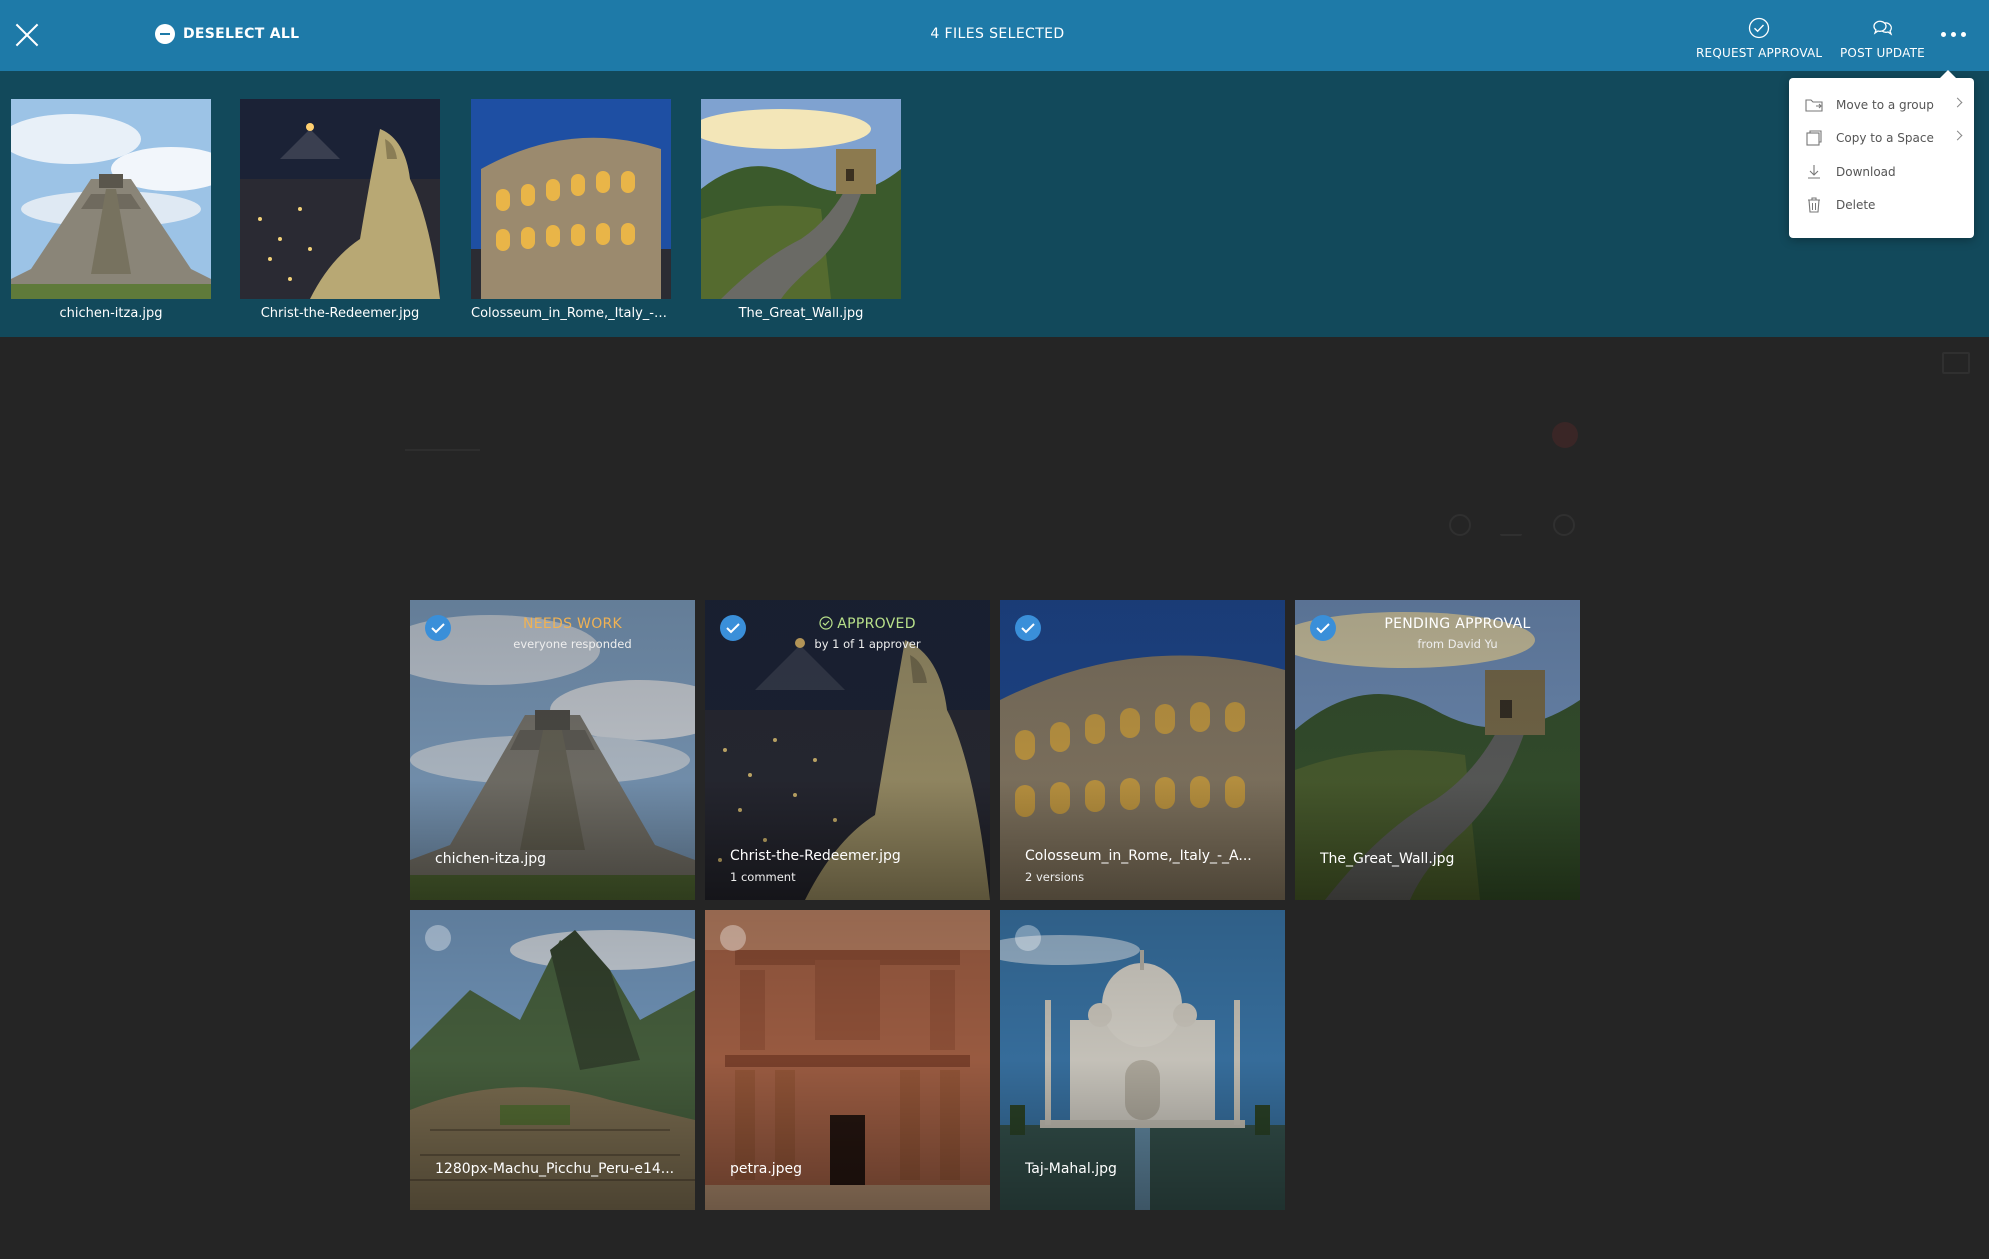  Describe the element at coordinates (1882, 53) in the screenshot. I see `post-update-label: POST UPDATE` at that location.